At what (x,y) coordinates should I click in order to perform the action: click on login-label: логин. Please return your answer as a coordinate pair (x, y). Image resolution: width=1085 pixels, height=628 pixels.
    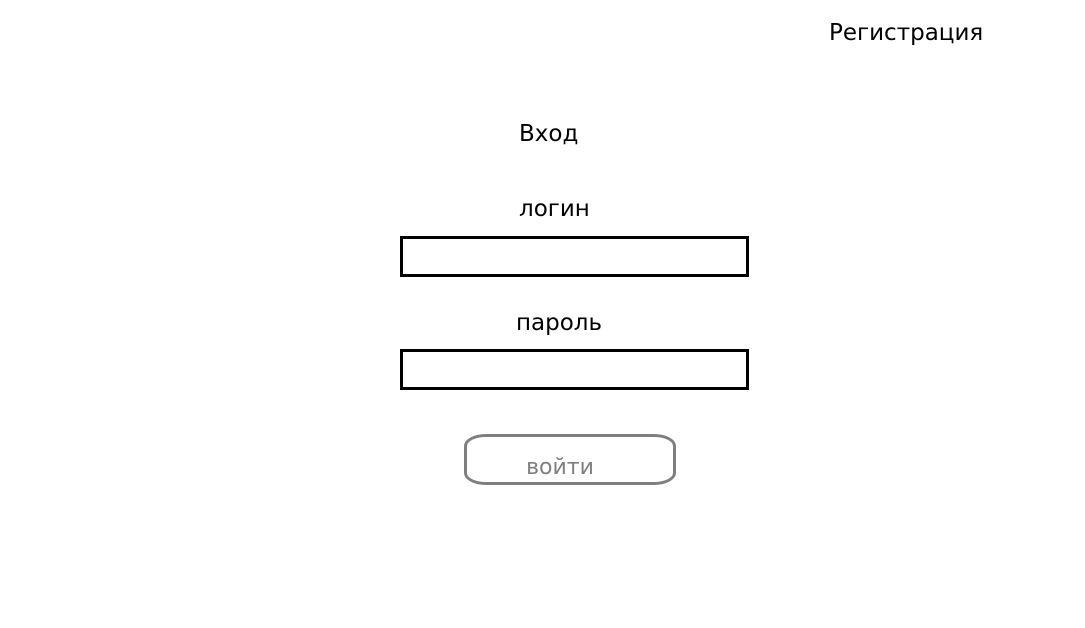
    Looking at the image, I should click on (554, 209).